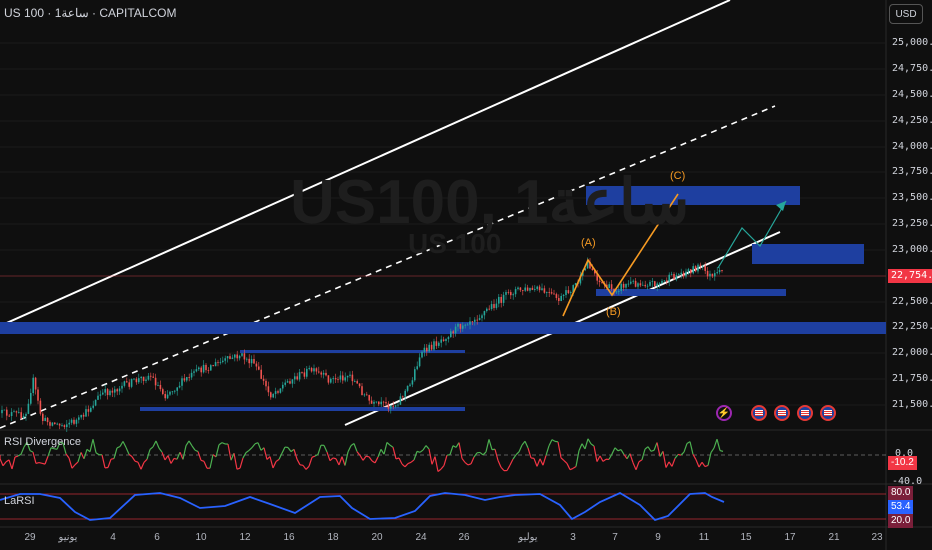 The width and height of the screenshot is (932, 550). I want to click on split-icon: ⚡, so click(724, 413).